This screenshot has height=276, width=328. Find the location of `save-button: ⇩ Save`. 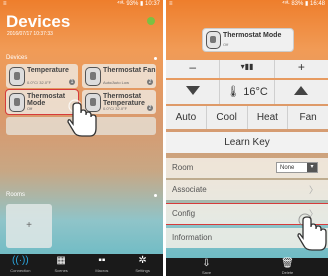

save-button: ⇩ Save is located at coordinates (207, 267).